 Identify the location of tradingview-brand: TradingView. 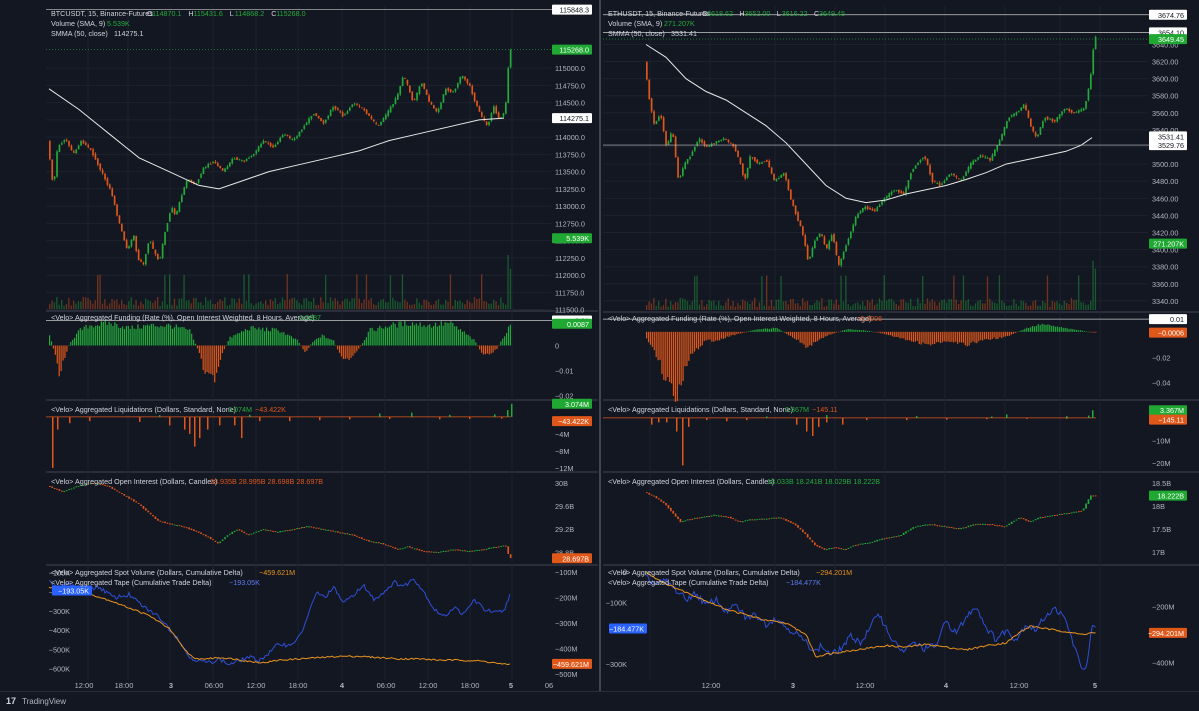
(44, 701).